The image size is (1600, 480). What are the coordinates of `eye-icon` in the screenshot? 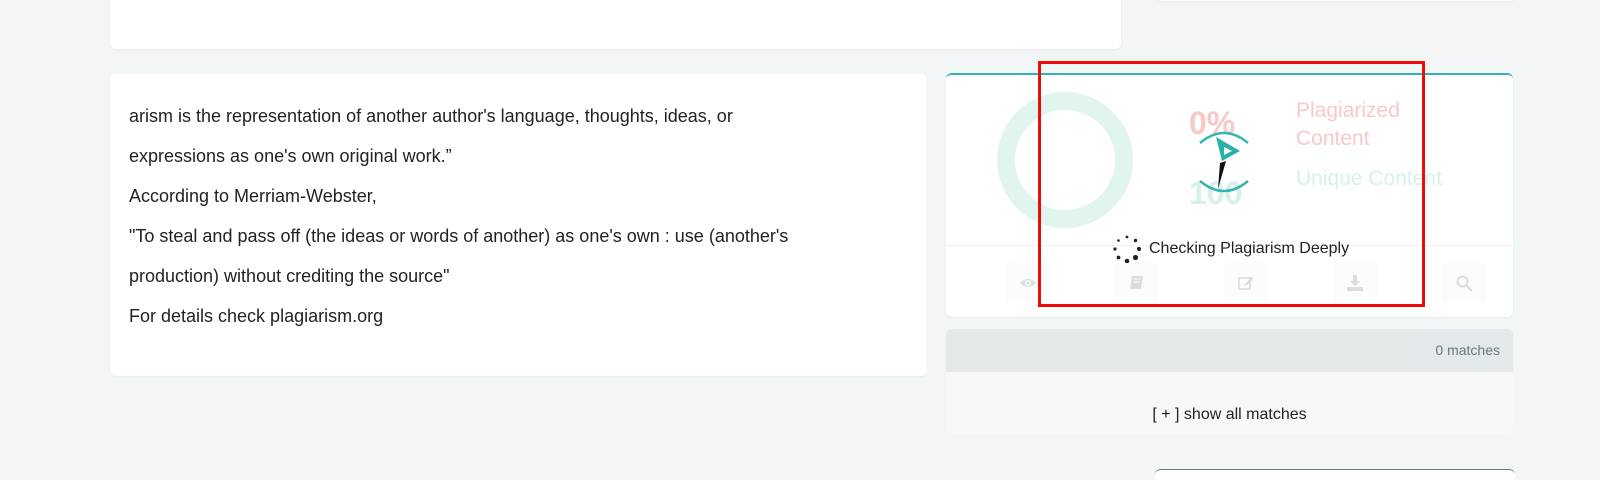 It's located at (1028, 283).